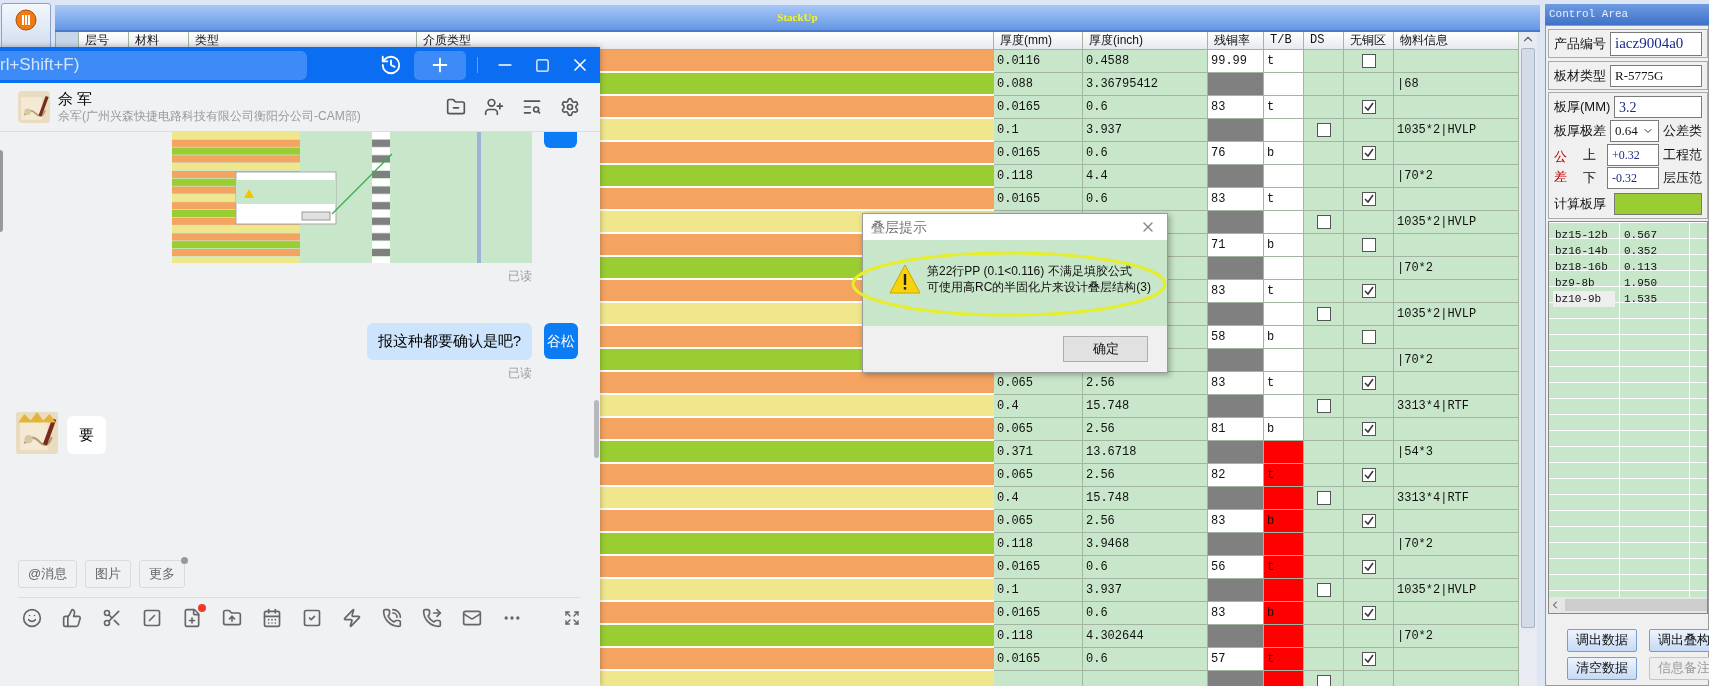  Describe the element at coordinates (1633, 178) in the screenshot. I see `input-field: -0.32` at that location.